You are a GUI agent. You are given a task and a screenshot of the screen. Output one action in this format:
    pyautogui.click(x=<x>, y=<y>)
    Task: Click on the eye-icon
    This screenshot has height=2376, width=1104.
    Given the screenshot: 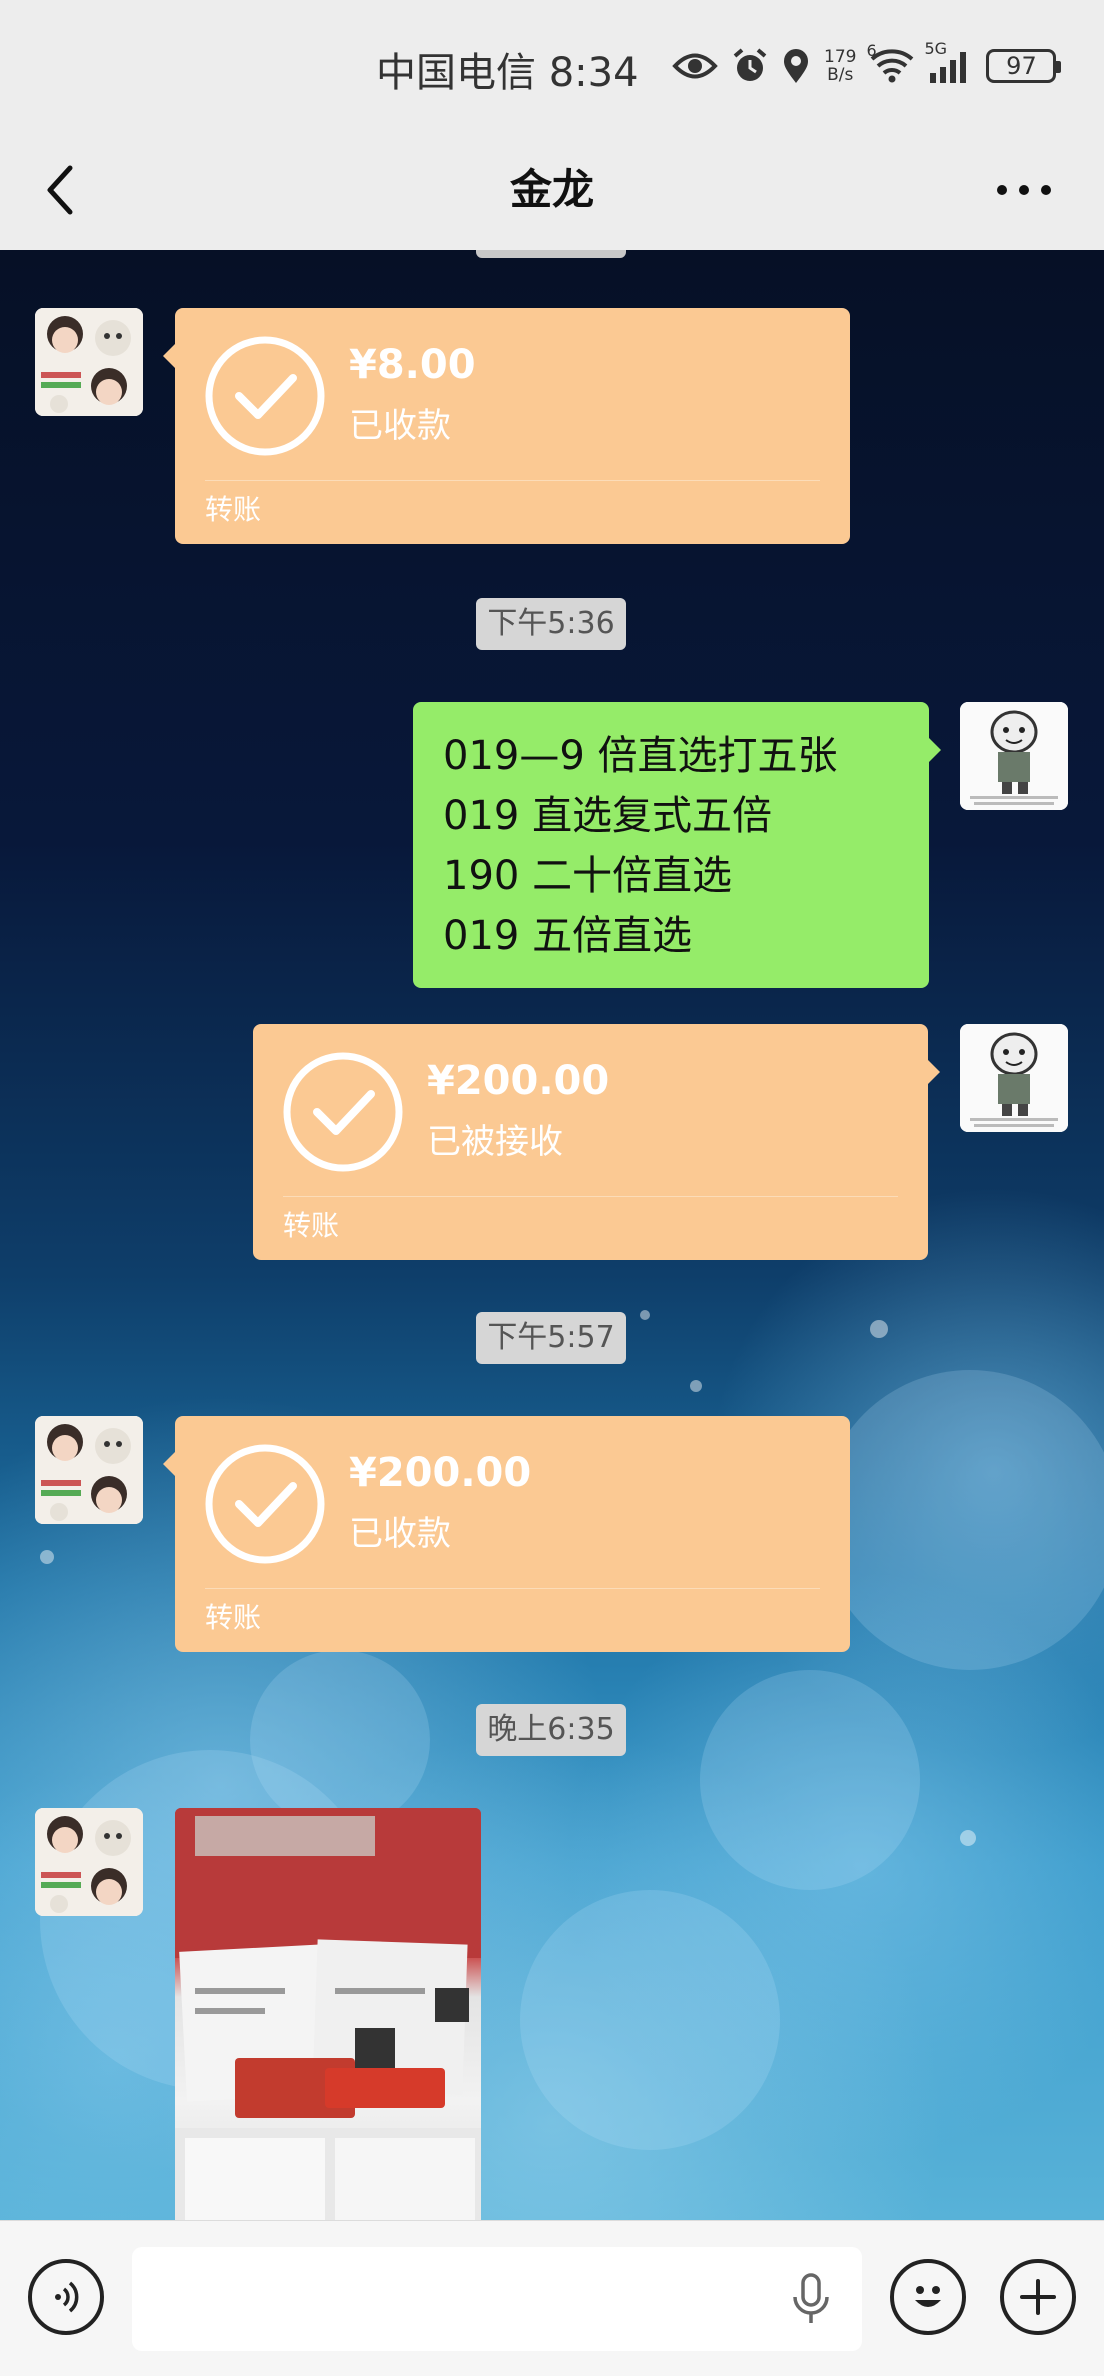 What is the action you would take?
    pyautogui.click(x=695, y=66)
    